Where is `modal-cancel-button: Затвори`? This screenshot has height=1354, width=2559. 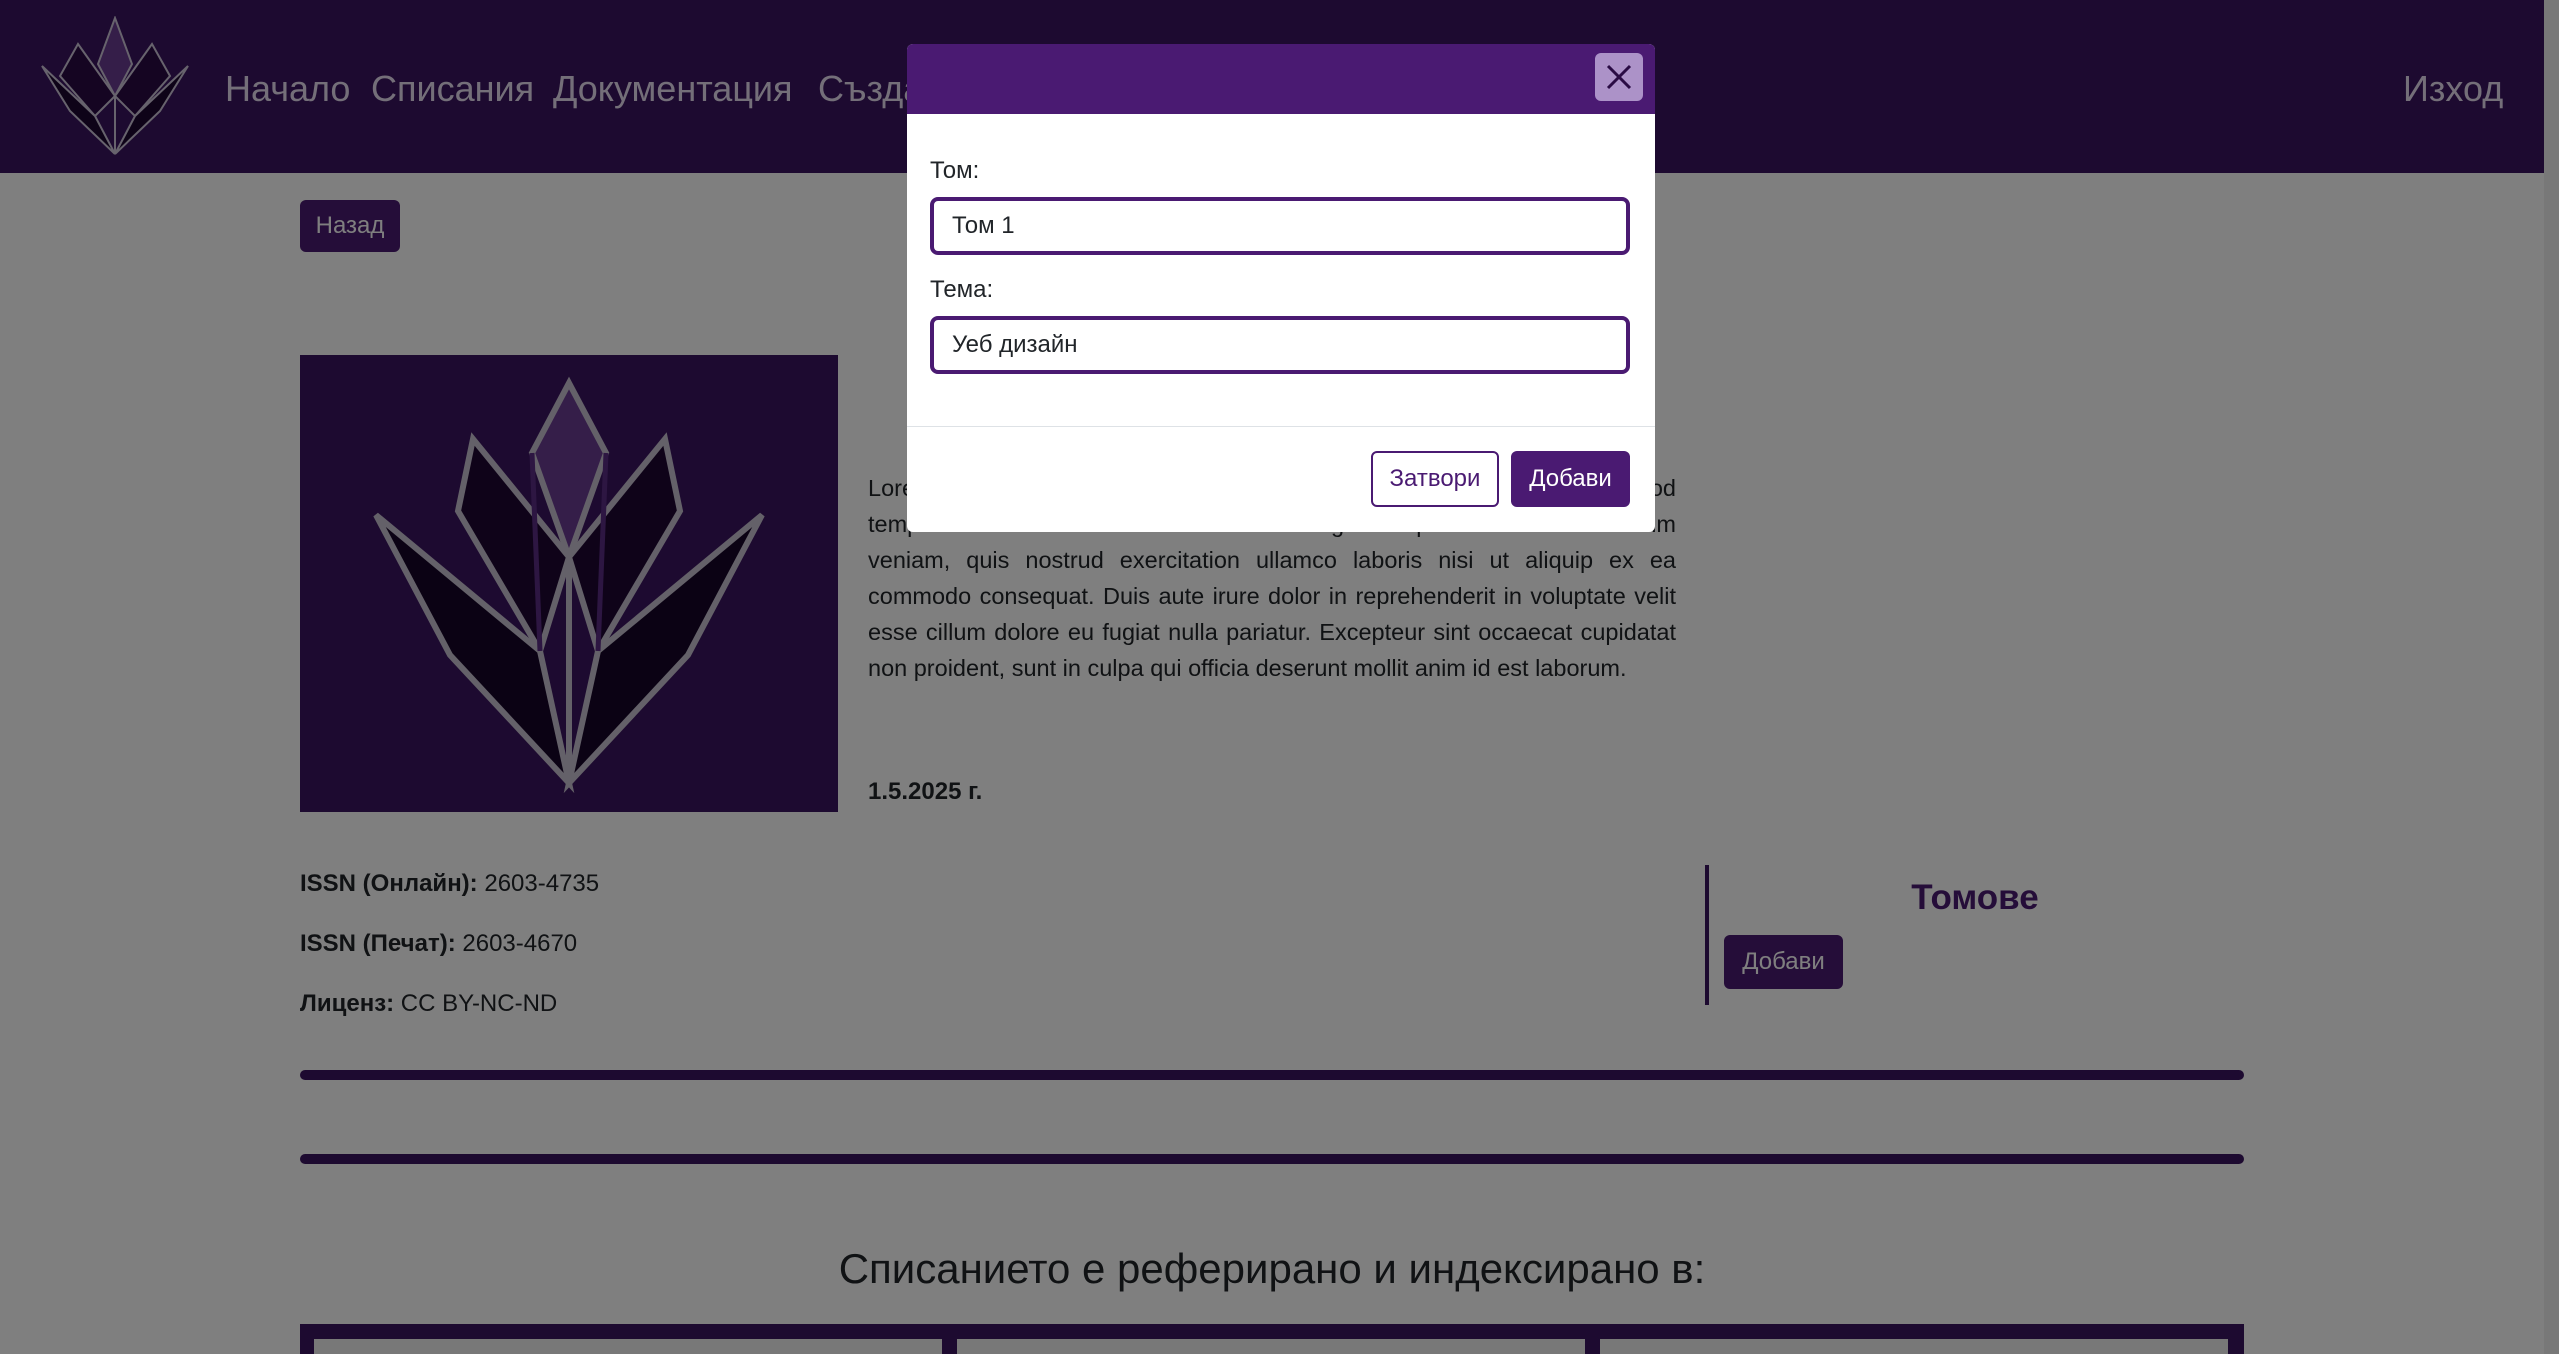
modal-cancel-button: Затвори is located at coordinates (1435, 479).